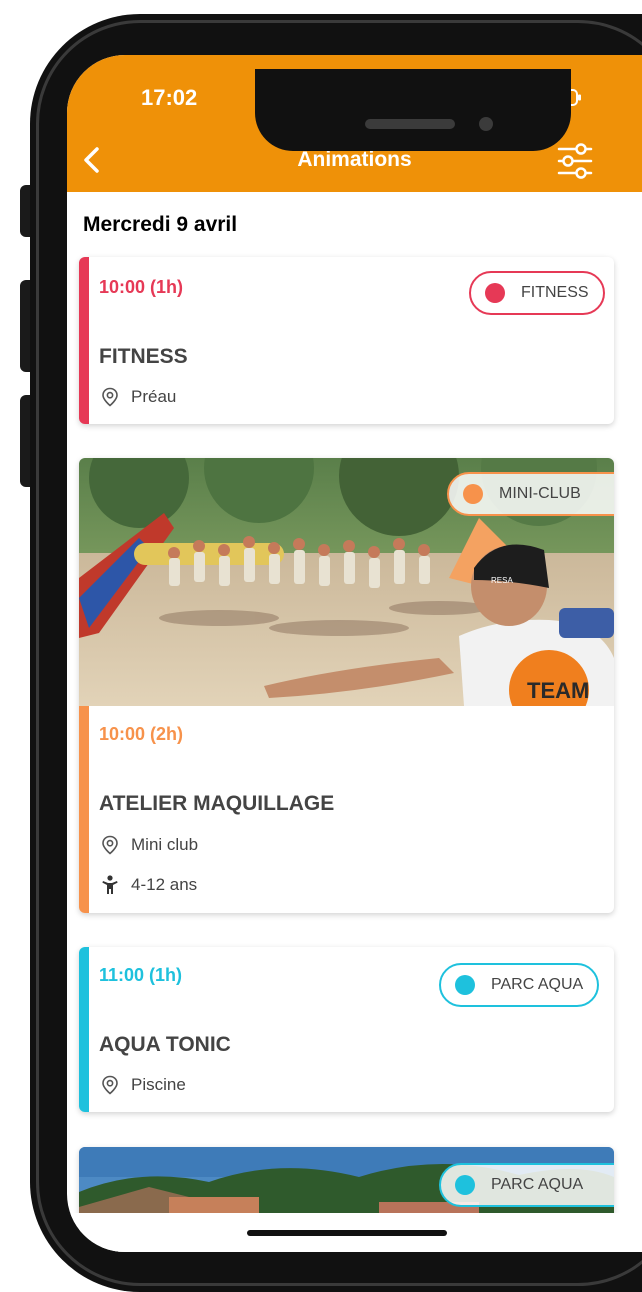  I want to click on event-location: Préau, so click(138, 397).